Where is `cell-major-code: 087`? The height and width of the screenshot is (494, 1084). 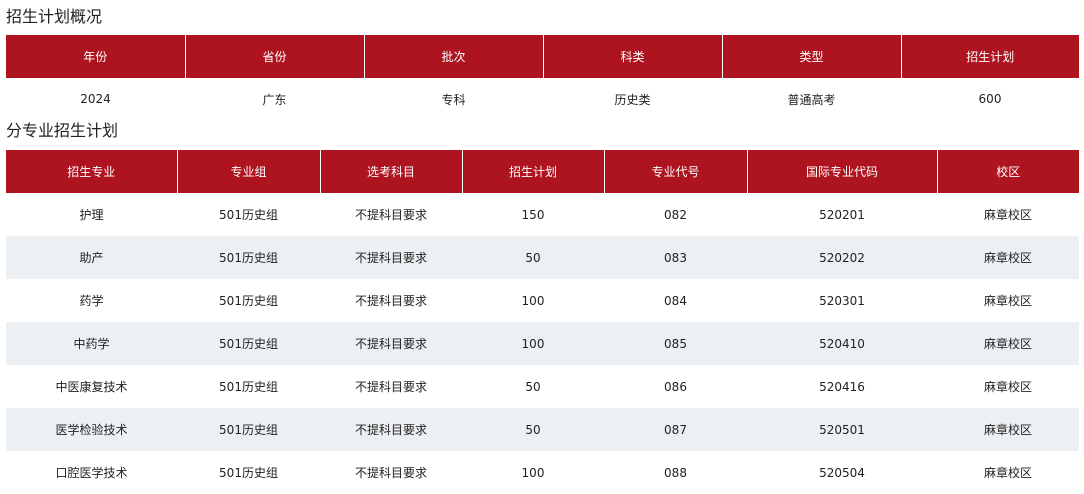
cell-major-code: 087 is located at coordinates (675, 429).